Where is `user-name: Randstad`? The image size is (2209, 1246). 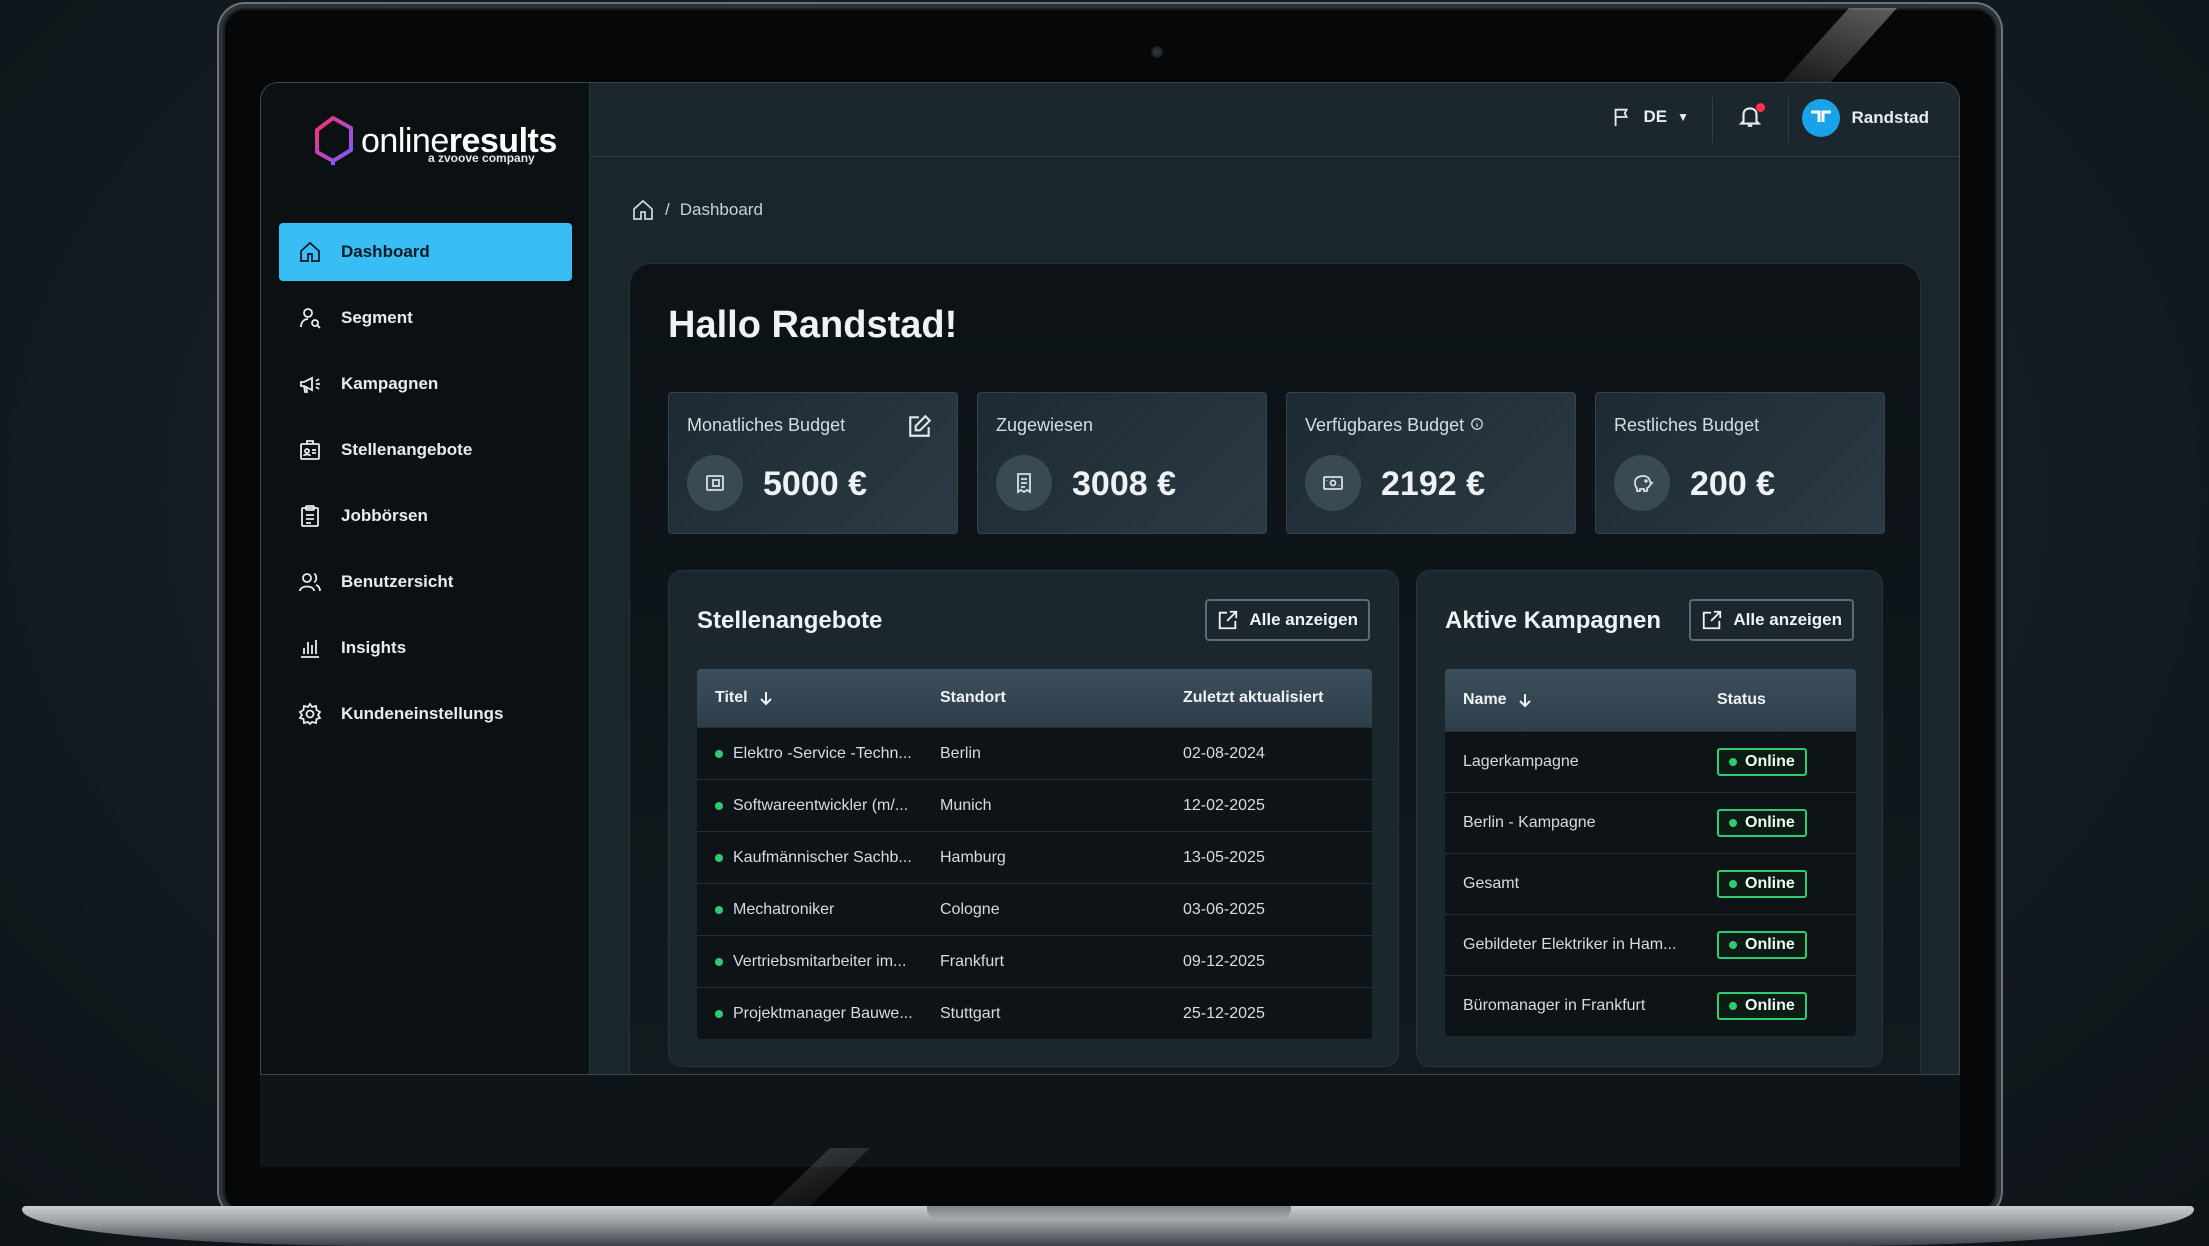
user-name: Randstad is located at coordinates (1890, 117).